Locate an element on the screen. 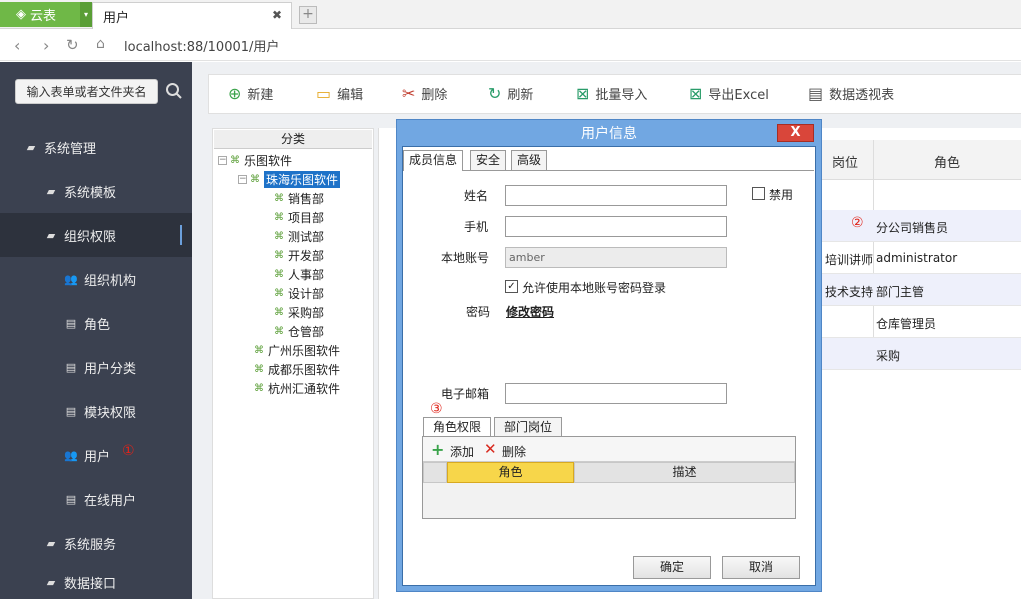 The width and height of the screenshot is (1021, 599). plus-circle-icon: ⊕ is located at coordinates (235, 93).